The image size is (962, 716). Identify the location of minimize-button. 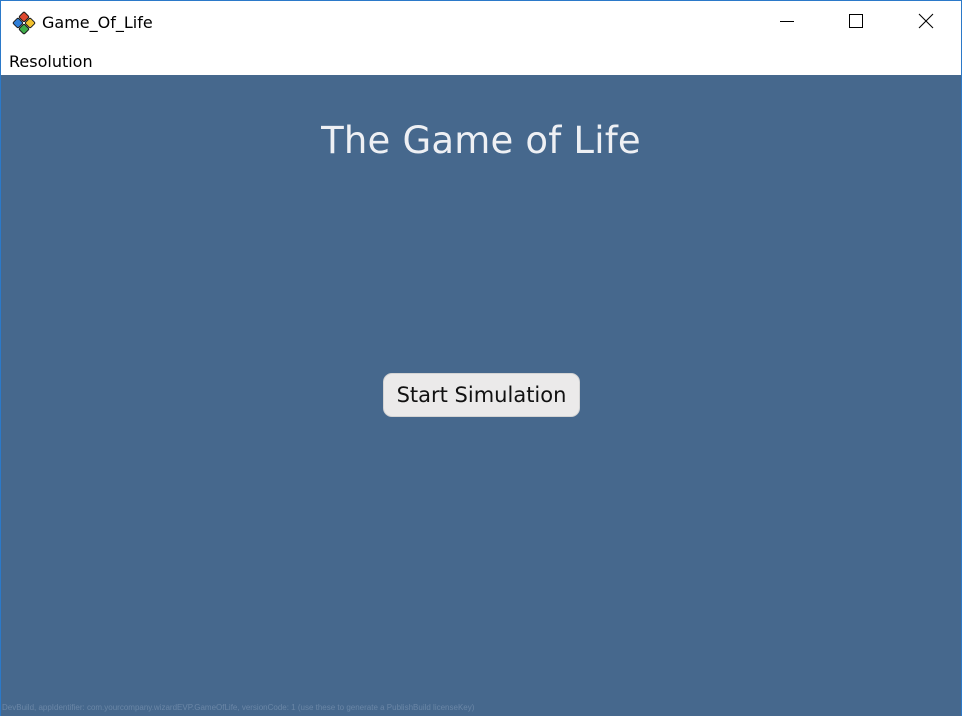
(787, 23).